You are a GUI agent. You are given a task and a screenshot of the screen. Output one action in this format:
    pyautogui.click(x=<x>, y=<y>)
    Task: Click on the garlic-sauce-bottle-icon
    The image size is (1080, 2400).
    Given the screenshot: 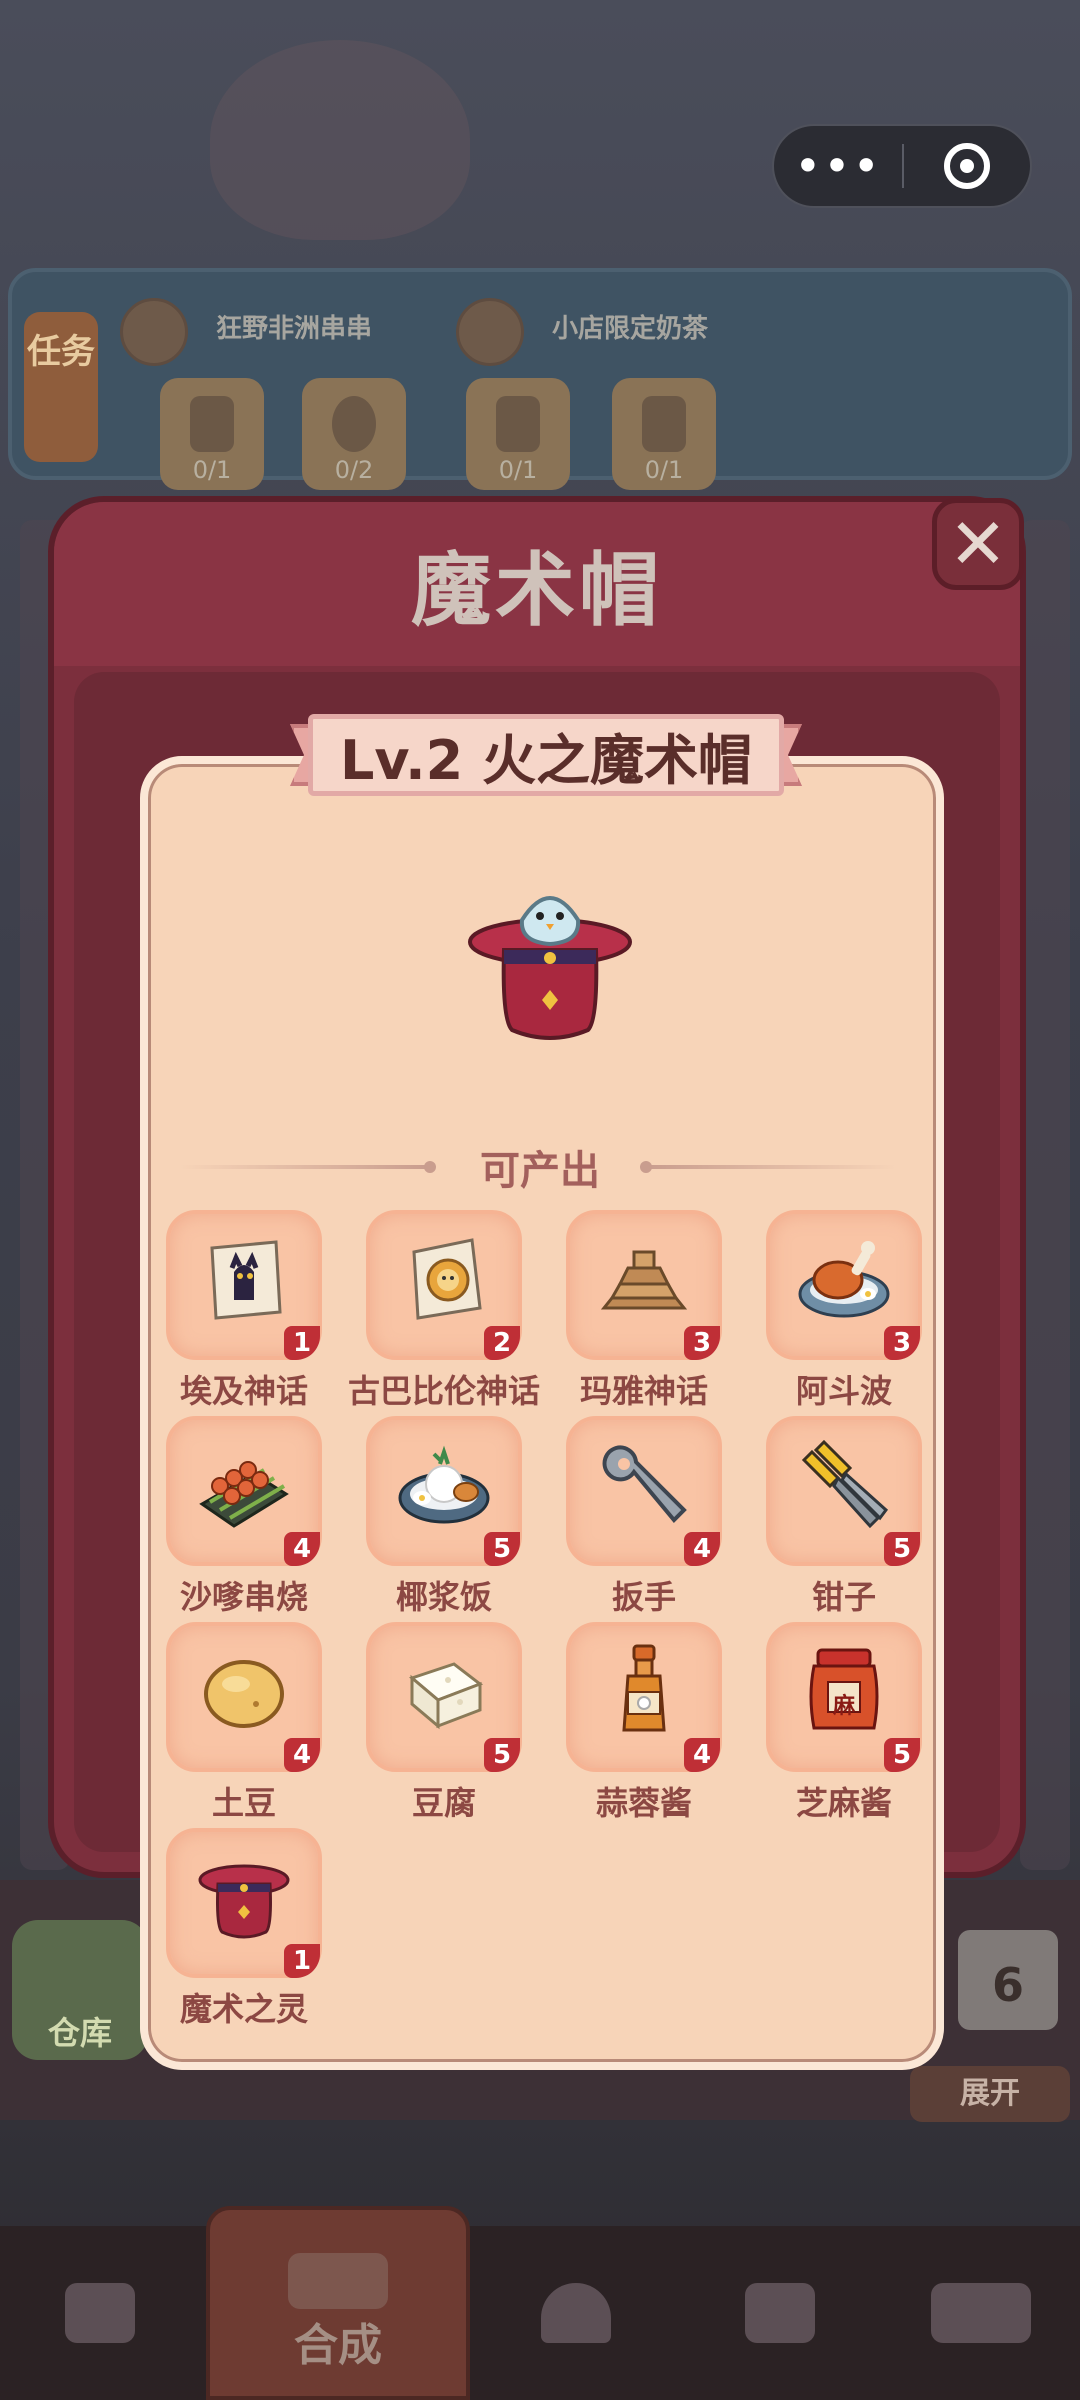 What is the action you would take?
    pyautogui.click(x=644, y=1688)
    